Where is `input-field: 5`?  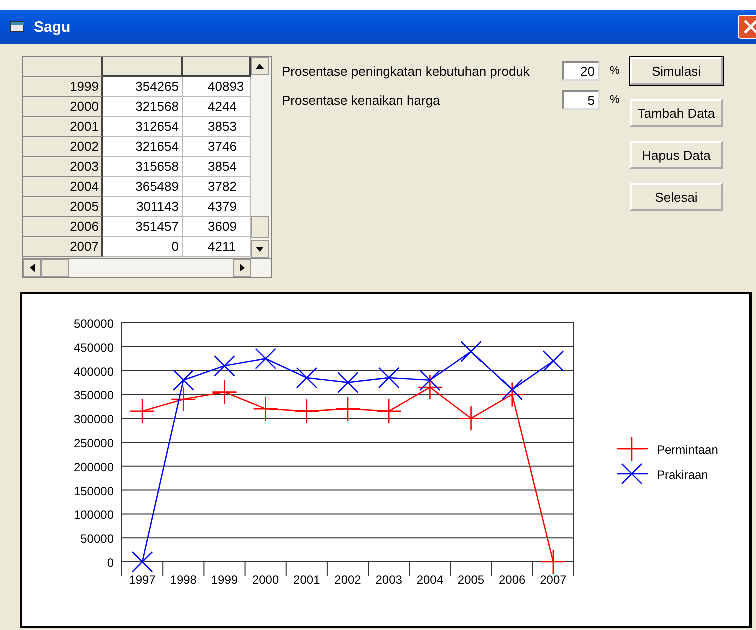 input-field: 5 is located at coordinates (581, 100).